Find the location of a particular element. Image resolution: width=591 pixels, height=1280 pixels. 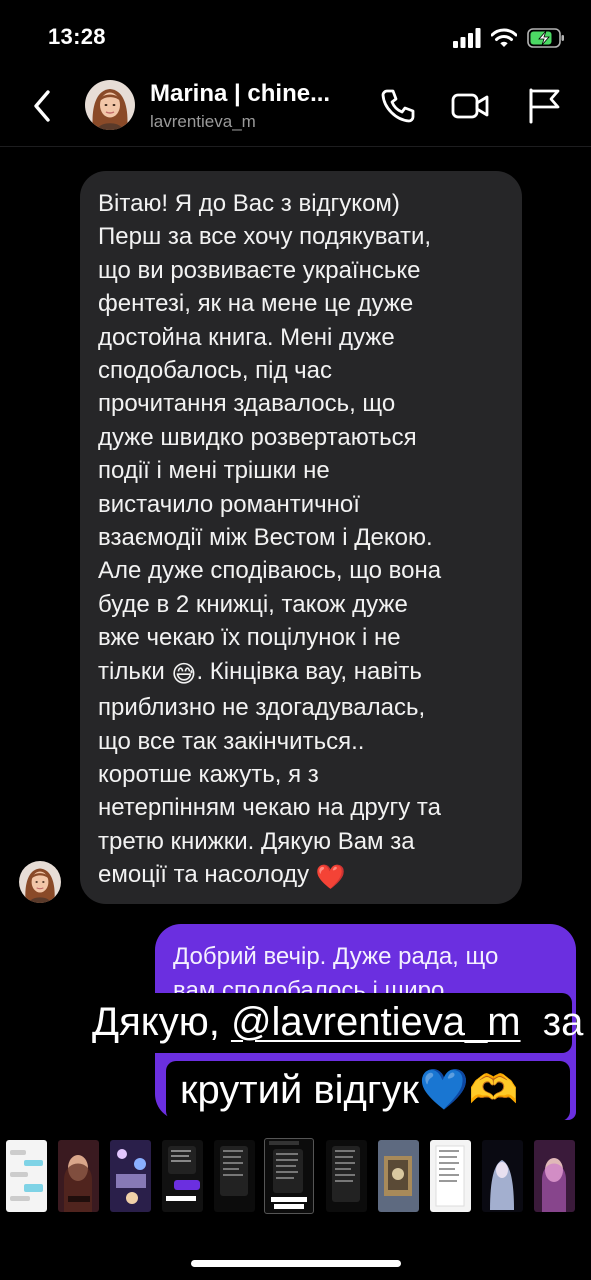

status-icons is located at coordinates (509, 38).